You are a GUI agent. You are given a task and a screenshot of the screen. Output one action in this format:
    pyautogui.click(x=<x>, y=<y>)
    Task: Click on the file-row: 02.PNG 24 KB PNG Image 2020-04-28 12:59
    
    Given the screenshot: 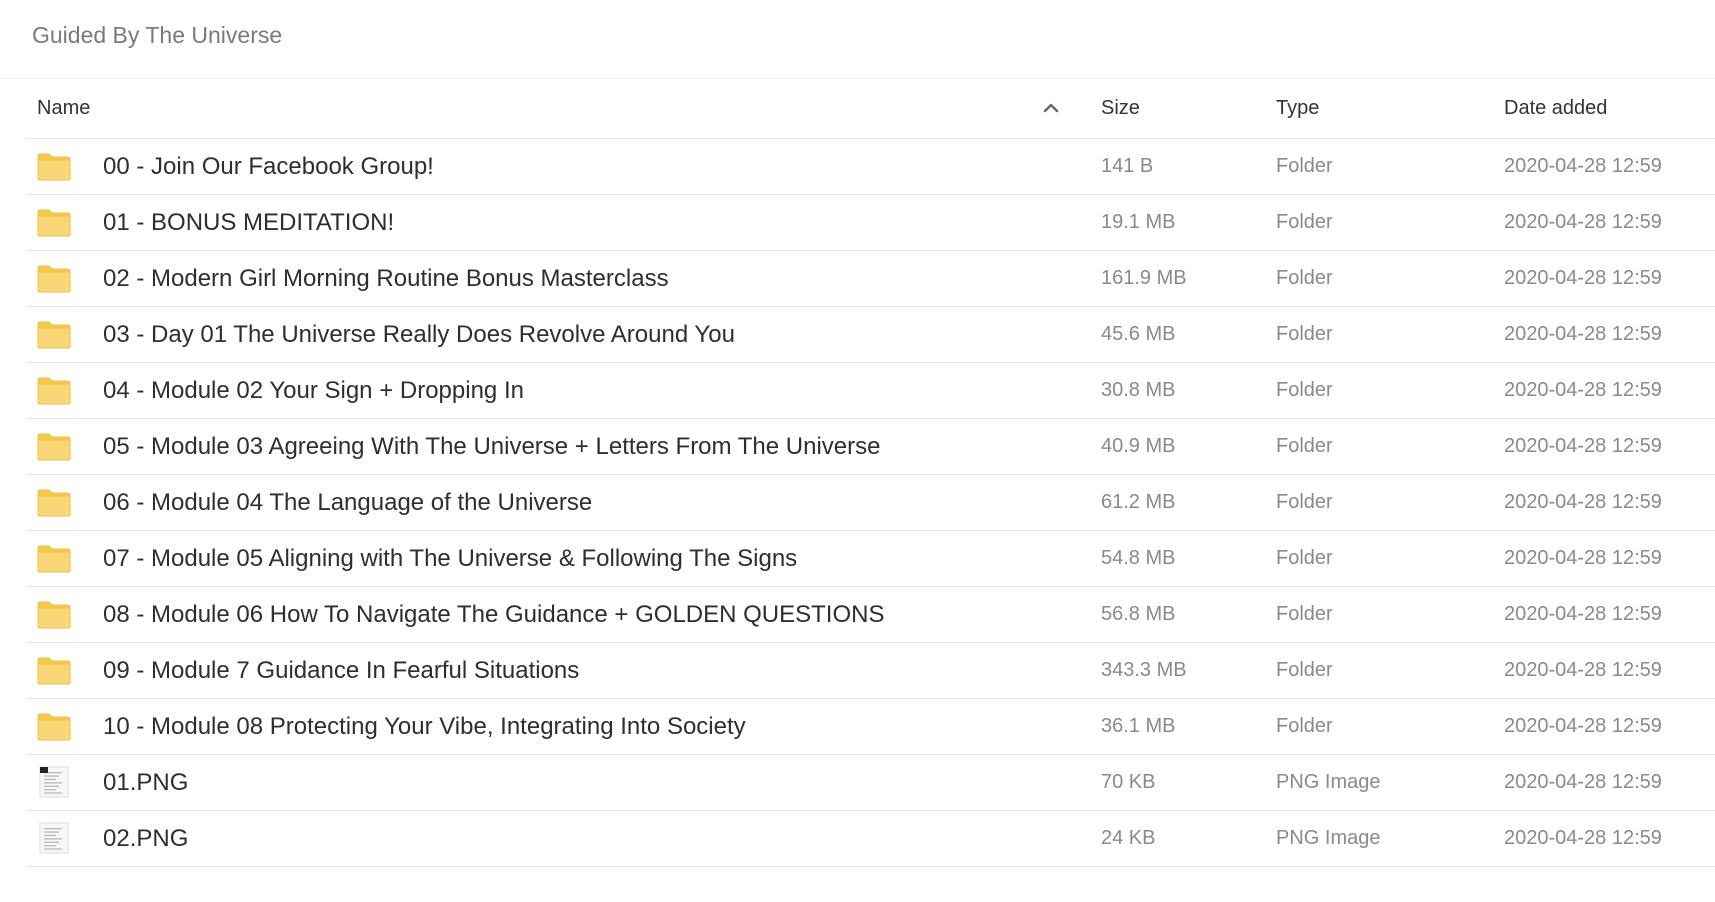 What is the action you would take?
    pyautogui.click(x=871, y=839)
    